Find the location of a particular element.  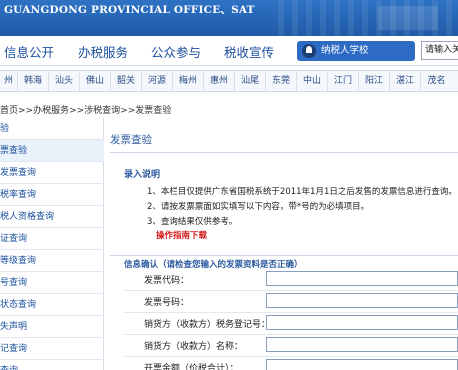

sidebar-item: 号查询 is located at coordinates (52, 283).